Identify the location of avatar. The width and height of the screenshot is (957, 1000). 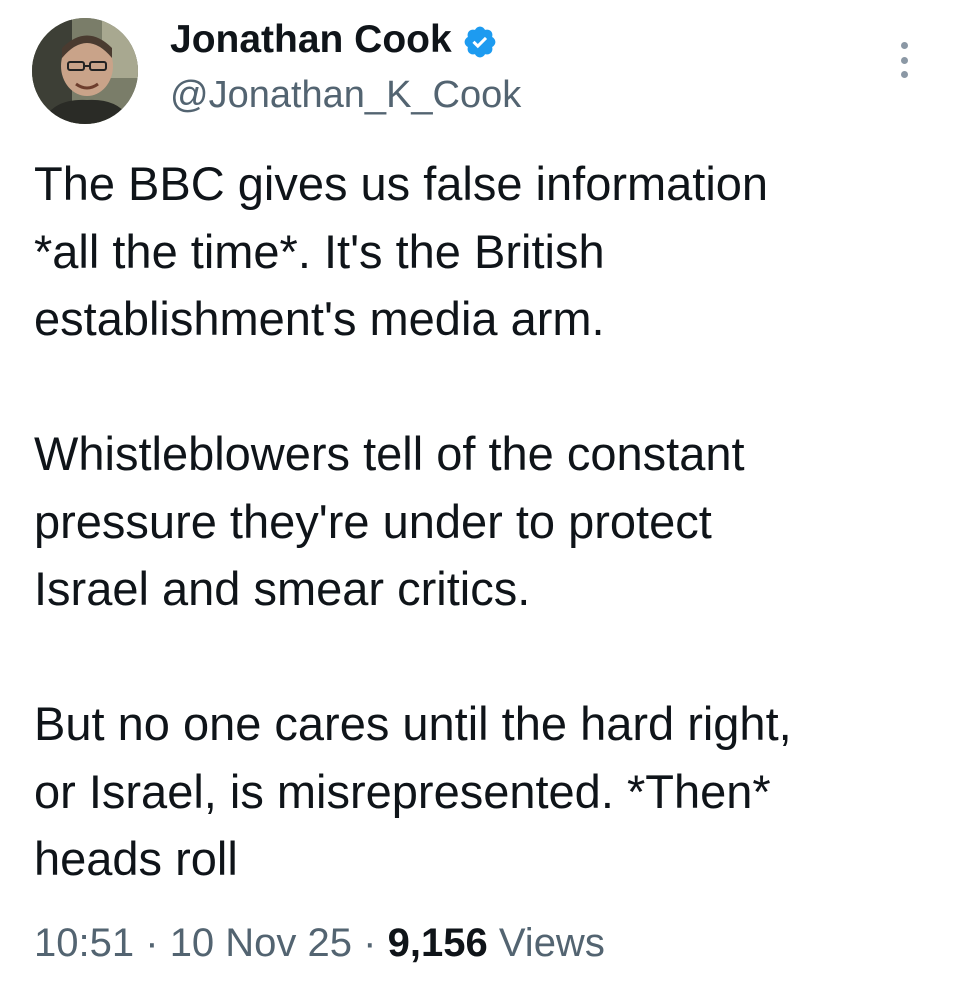
(85, 71).